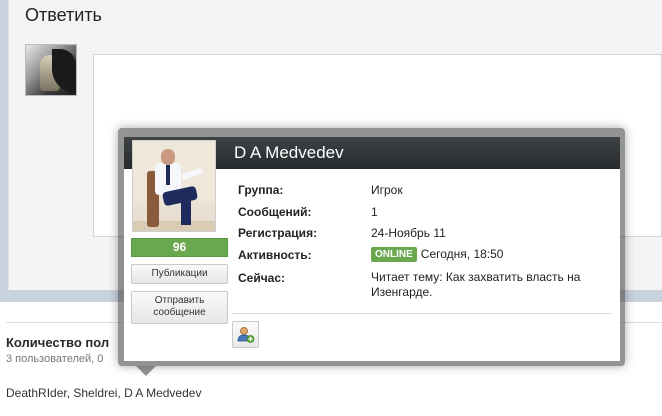  Describe the element at coordinates (422, 313) in the screenshot. I see `hovercard-divider` at that location.